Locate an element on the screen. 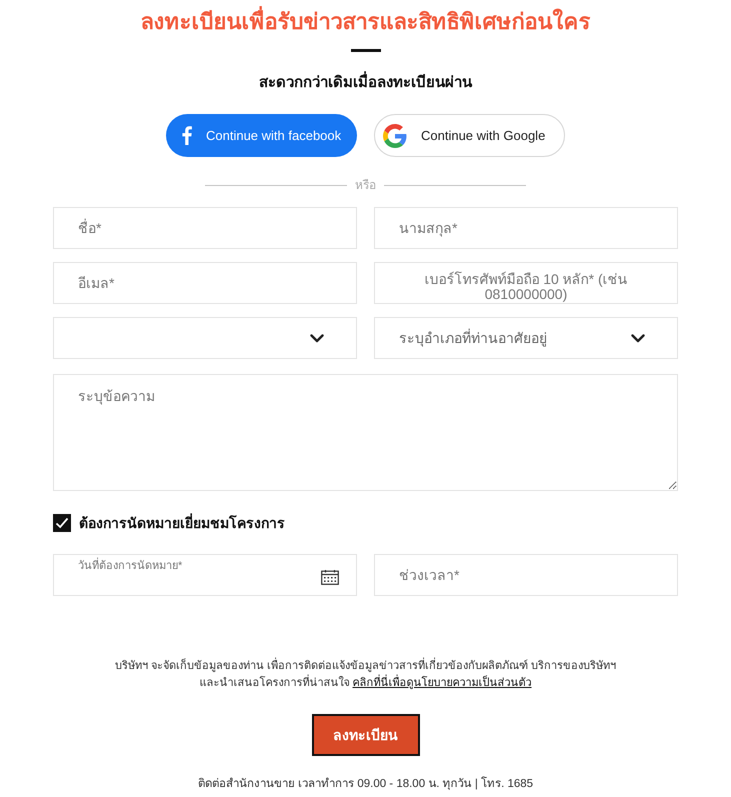 Image resolution: width=731 pixels, height=797 pixels. social-login-heading: สะดวกกว่าเดิมเมื่อลงทะเบียนผ่าน is located at coordinates (365, 83).